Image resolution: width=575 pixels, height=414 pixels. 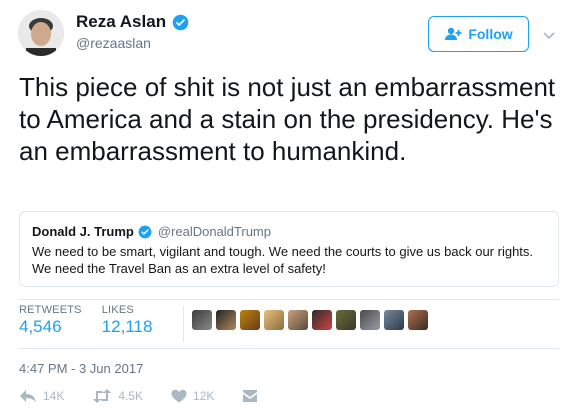 What do you see at coordinates (310, 320) in the screenshot?
I see `liker-avatars` at bounding box center [310, 320].